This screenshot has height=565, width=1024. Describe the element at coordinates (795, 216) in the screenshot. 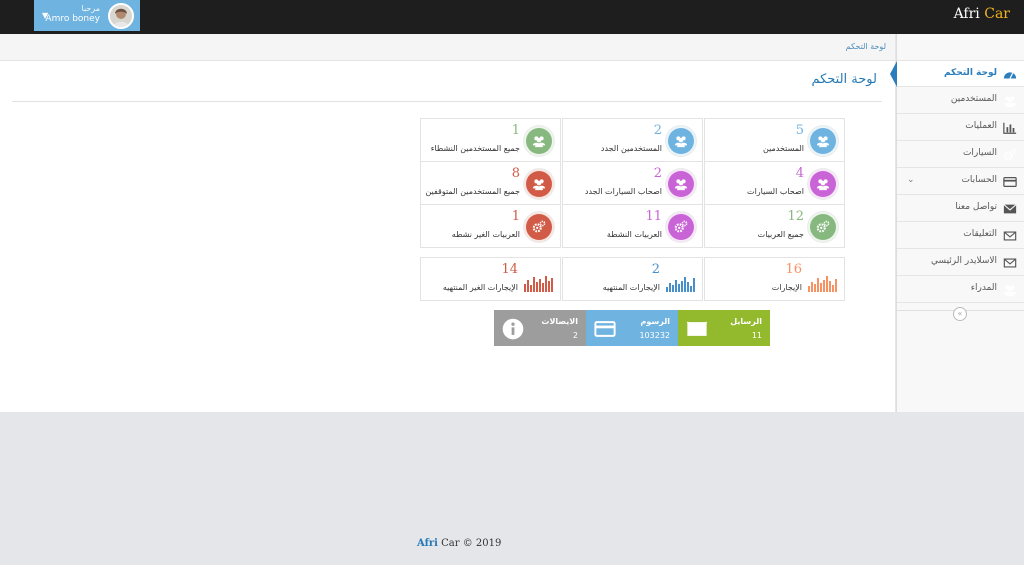

I see `stat-value: 12` at that location.